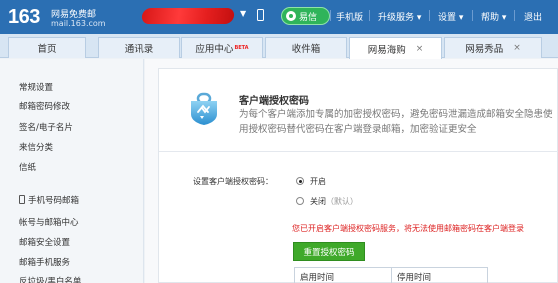  Describe the element at coordinates (291, 16) in the screenshot. I see `yixin-icon` at that location.